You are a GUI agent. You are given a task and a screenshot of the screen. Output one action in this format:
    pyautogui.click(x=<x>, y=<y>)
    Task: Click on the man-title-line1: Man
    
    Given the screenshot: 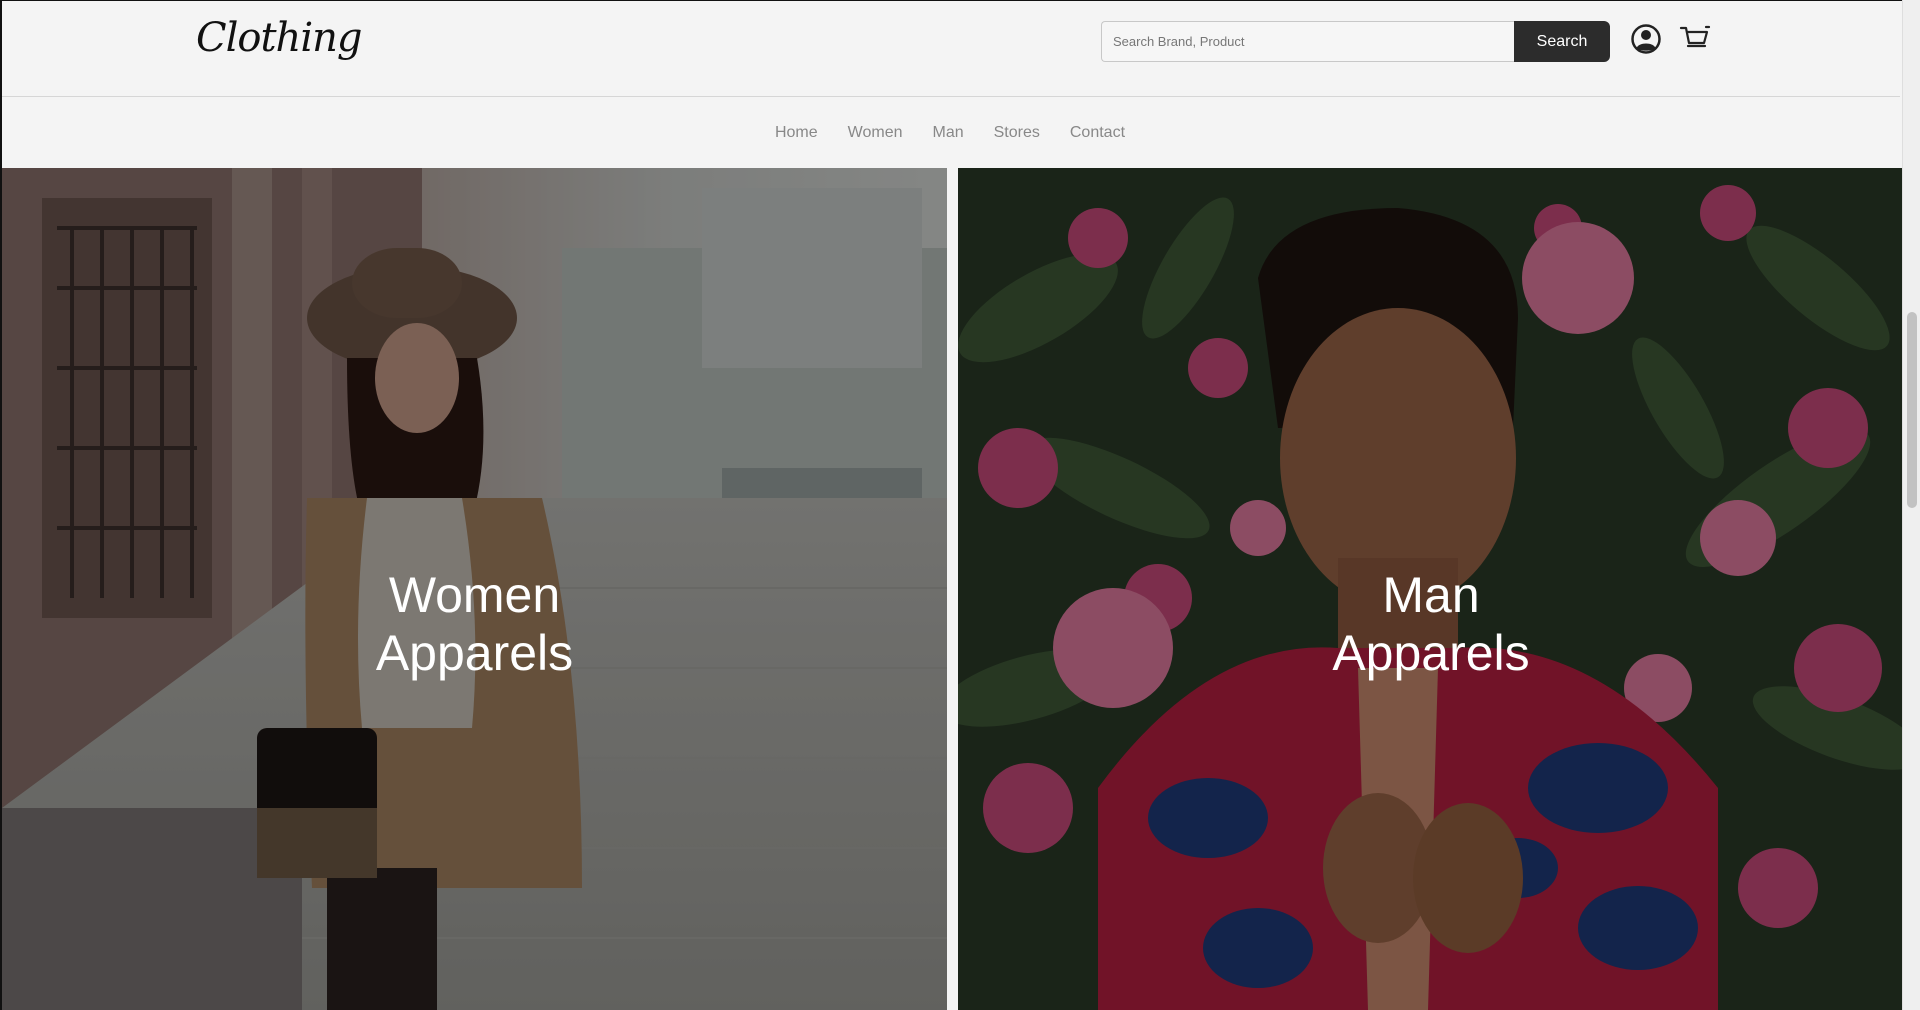 What is the action you would take?
    pyautogui.click(x=1431, y=595)
    